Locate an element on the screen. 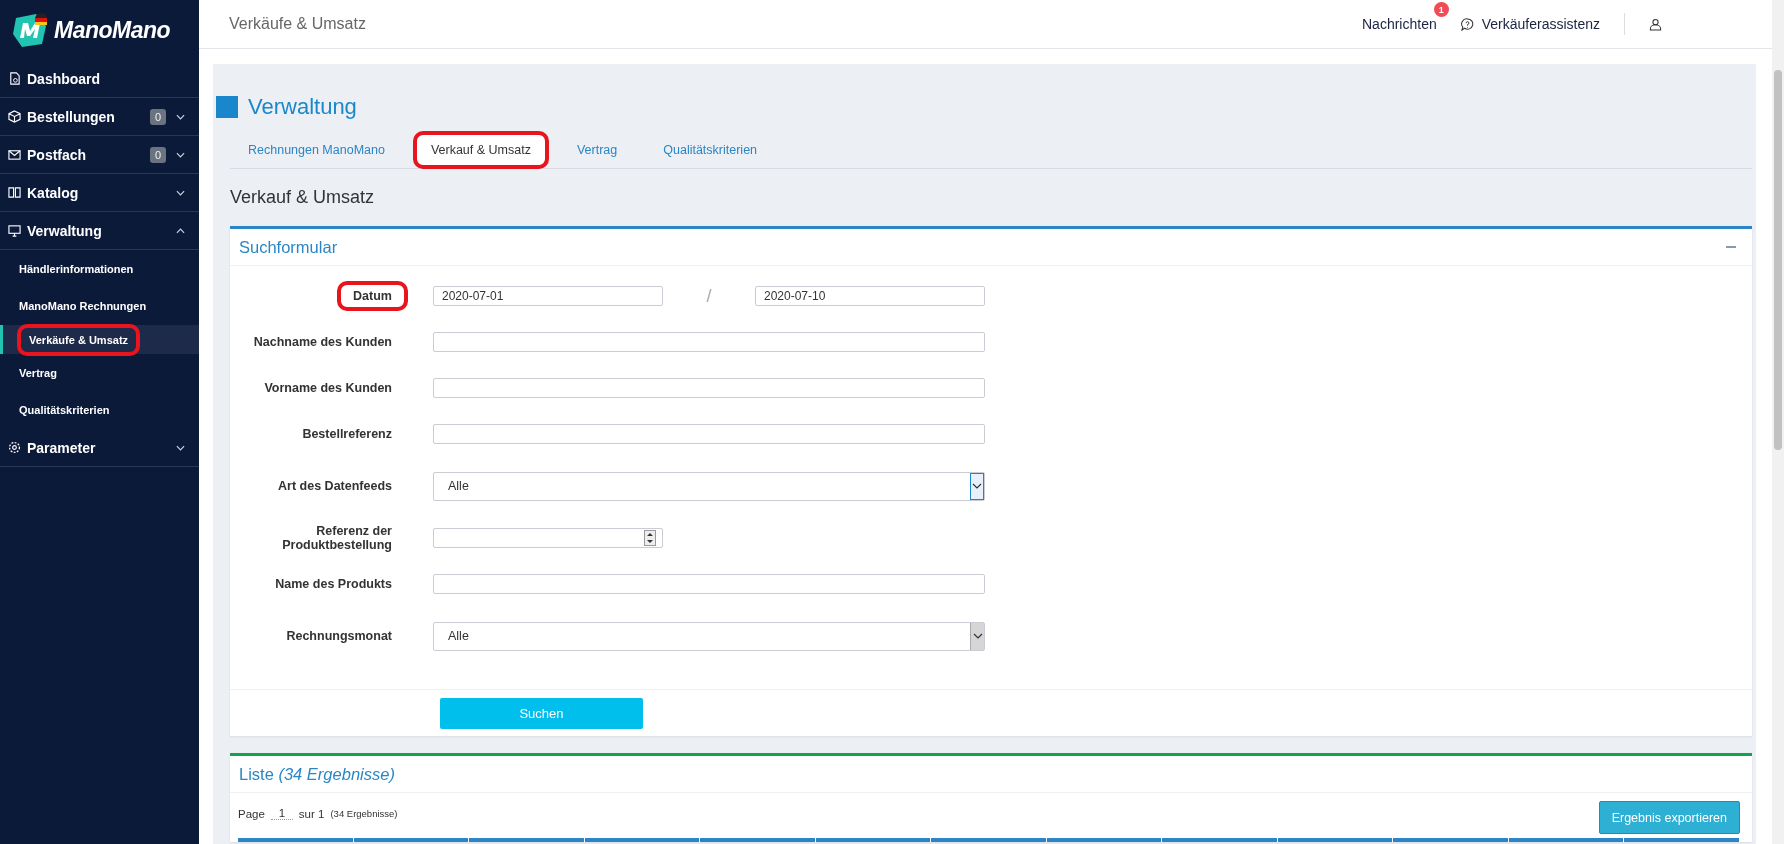  sidebar-subitem: Verkäufe & Umsatz is located at coordinates (79, 339).